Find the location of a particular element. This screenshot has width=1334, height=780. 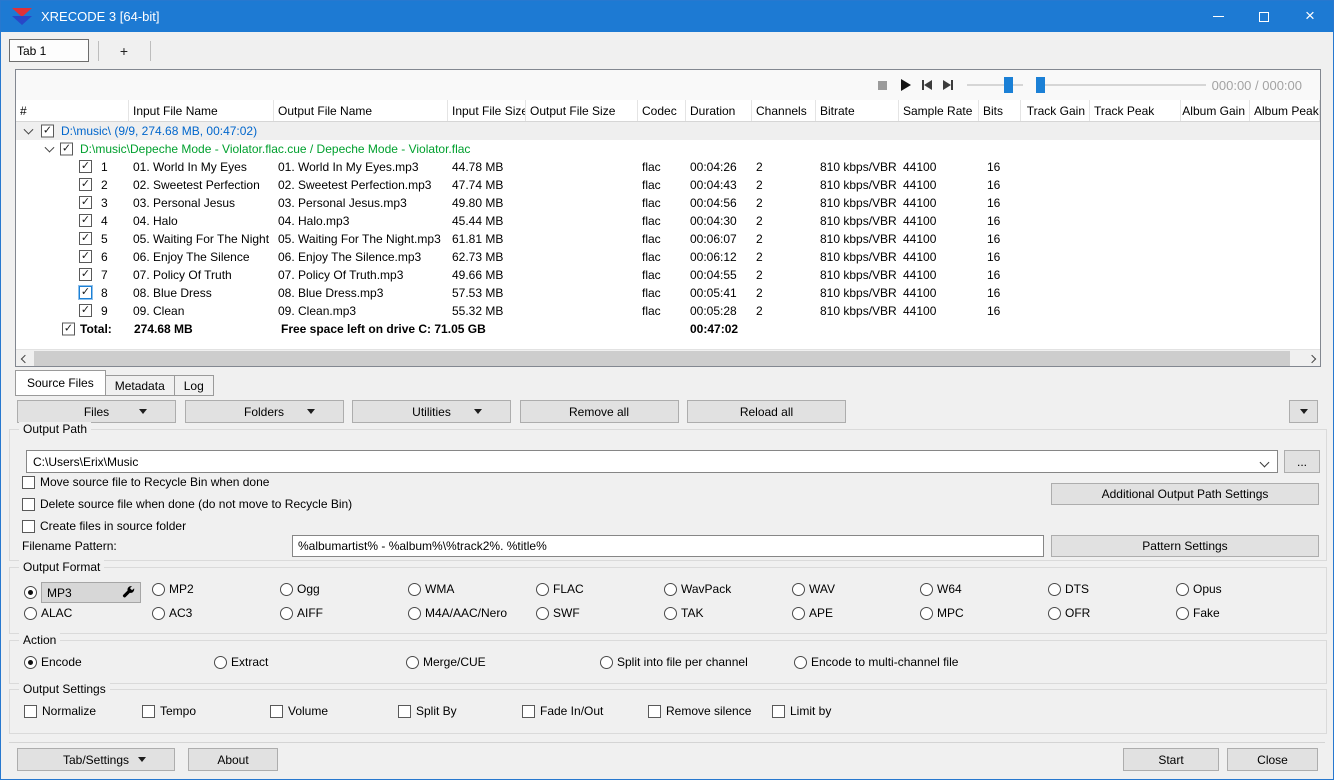

filename-pattern-input is located at coordinates (668, 546).